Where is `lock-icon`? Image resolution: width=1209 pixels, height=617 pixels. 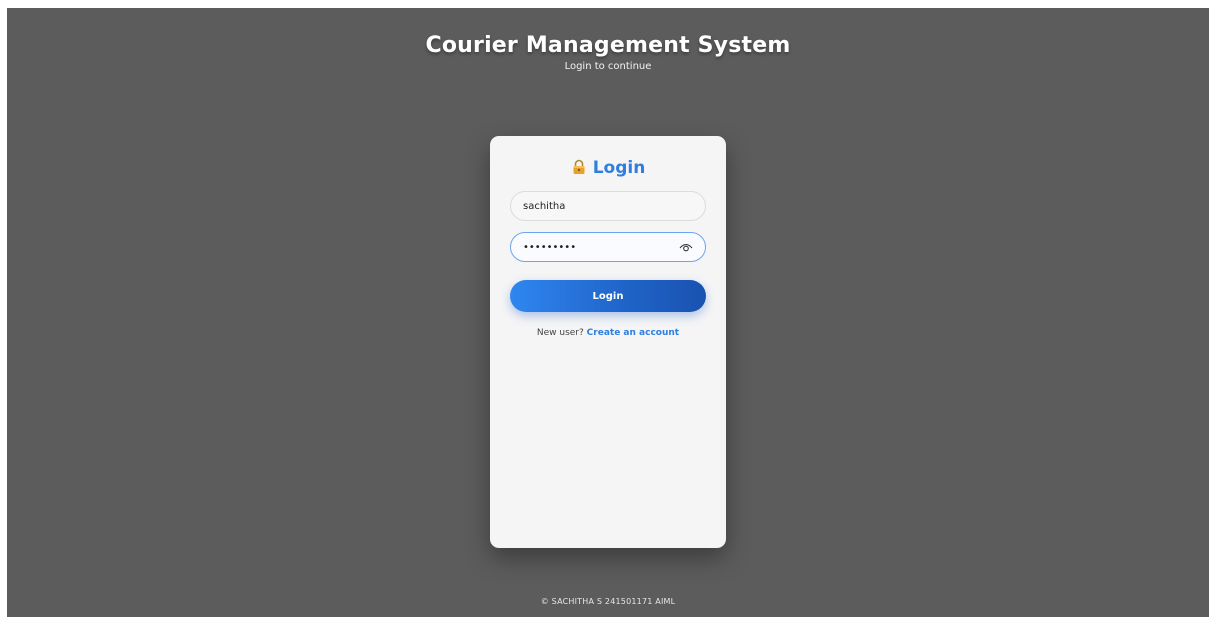
lock-icon is located at coordinates (579, 166).